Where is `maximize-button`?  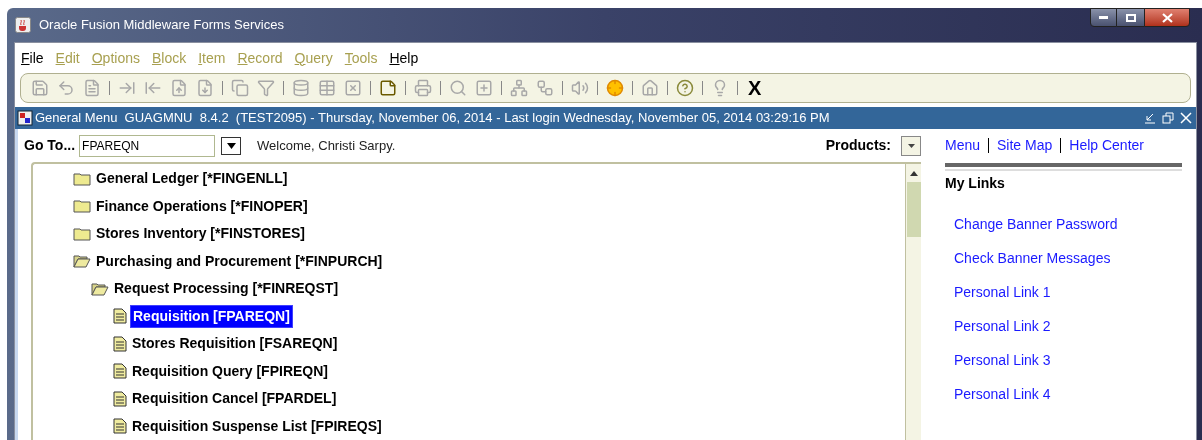 maximize-button is located at coordinates (1130, 17).